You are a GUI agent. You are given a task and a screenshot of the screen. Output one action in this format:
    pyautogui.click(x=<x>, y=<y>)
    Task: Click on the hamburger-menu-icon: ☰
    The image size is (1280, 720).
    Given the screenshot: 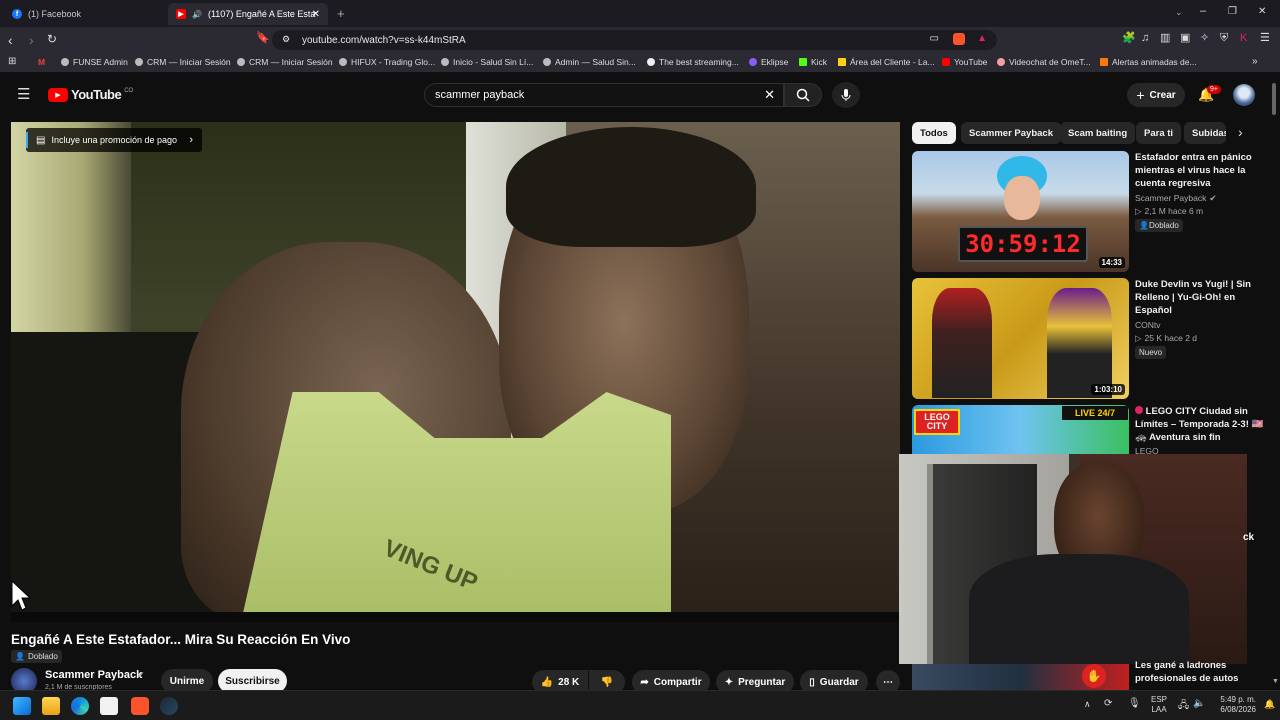 What is the action you would take?
    pyautogui.click(x=23, y=94)
    